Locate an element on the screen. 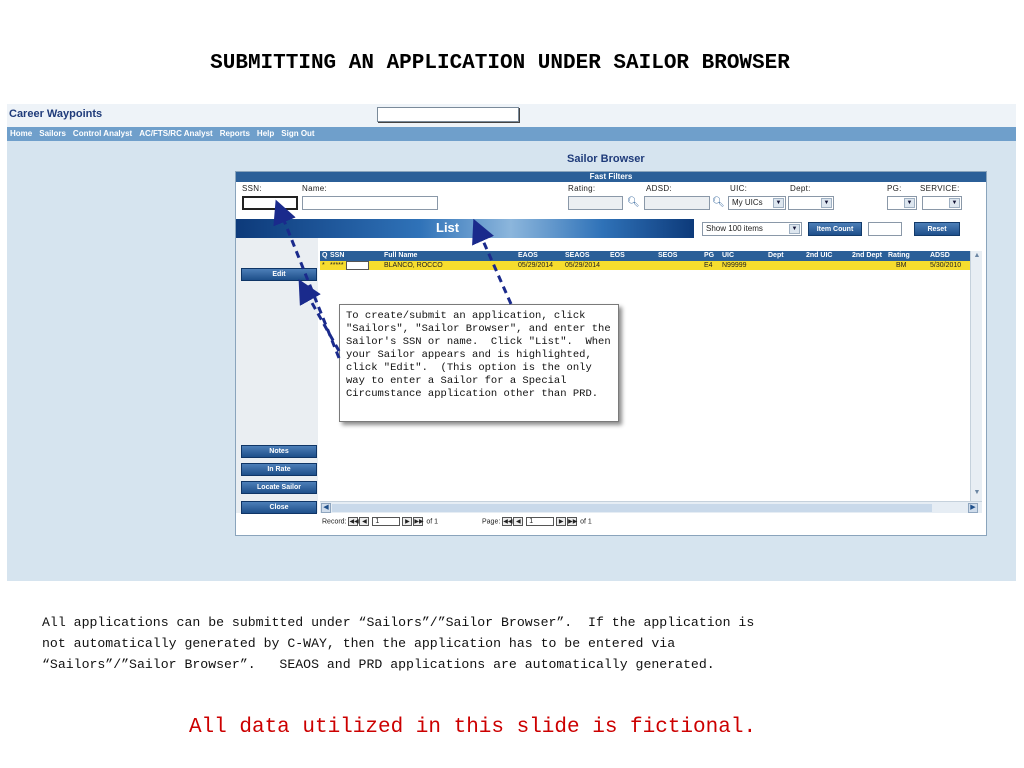 The image size is (1024, 768). close-button: Close is located at coordinates (279, 507).